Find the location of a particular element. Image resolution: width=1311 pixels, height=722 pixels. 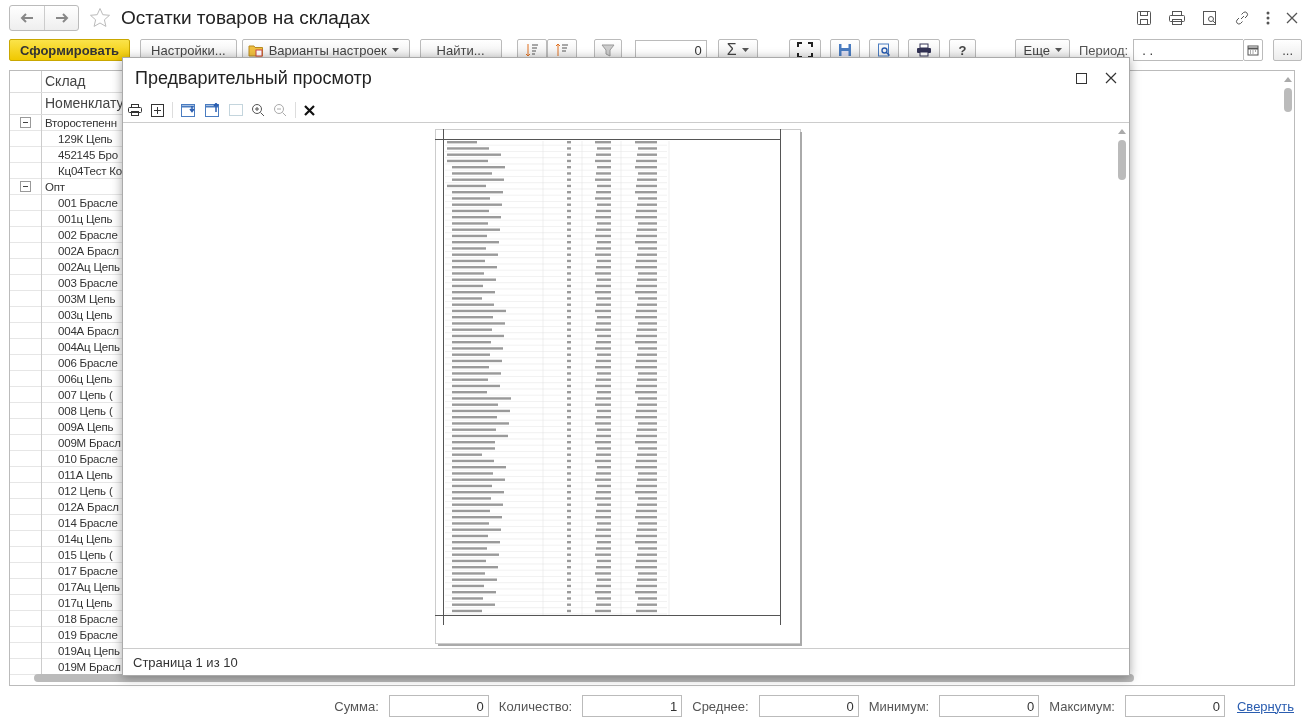

summary-label: Максимум: is located at coordinates (1082, 706).